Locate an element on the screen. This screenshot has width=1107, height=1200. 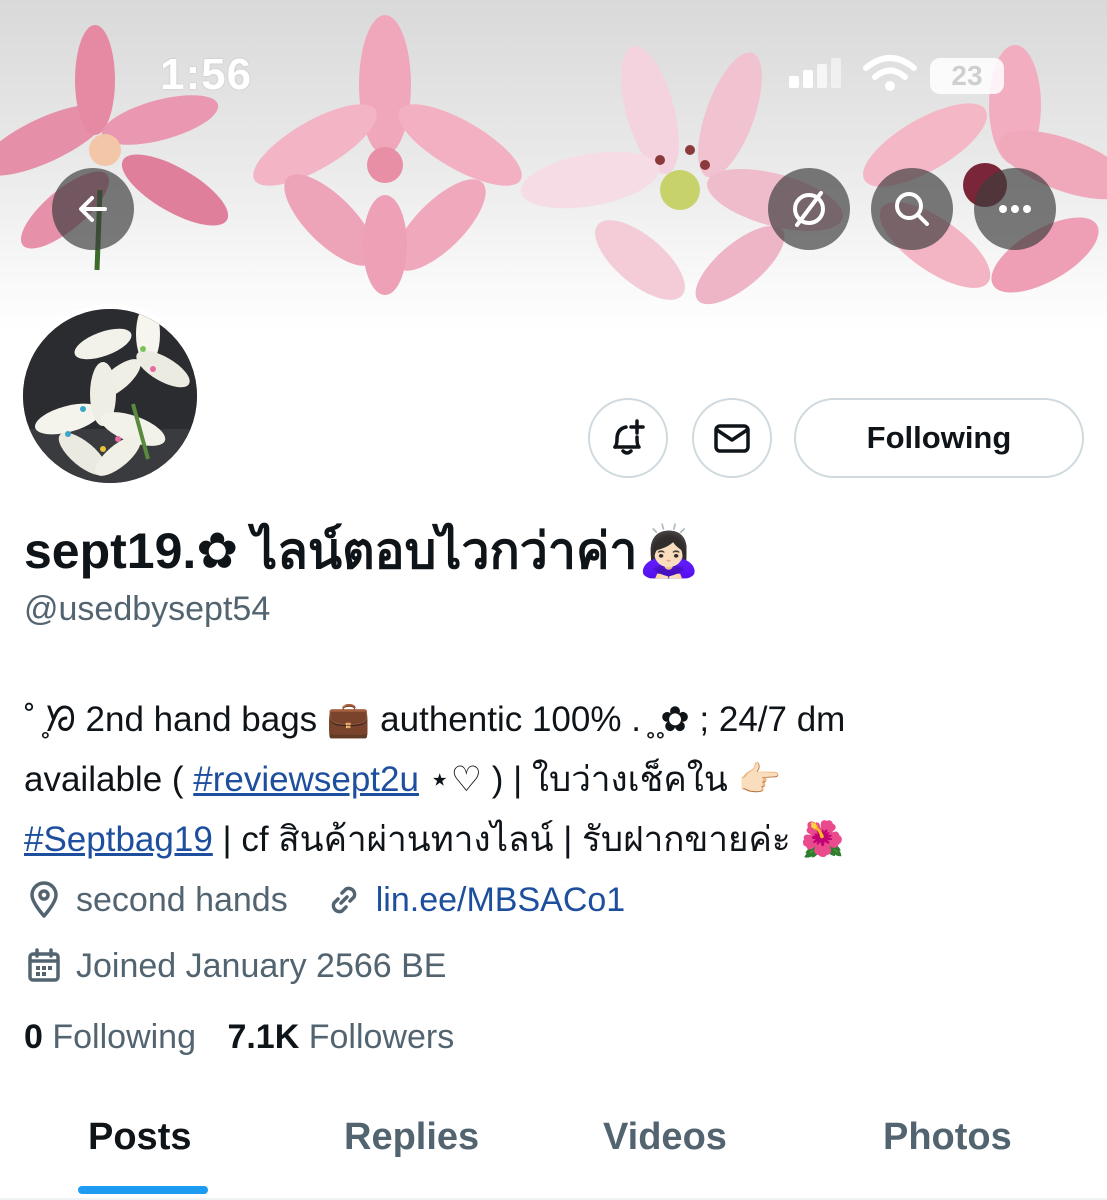
back-button is located at coordinates (93, 209).